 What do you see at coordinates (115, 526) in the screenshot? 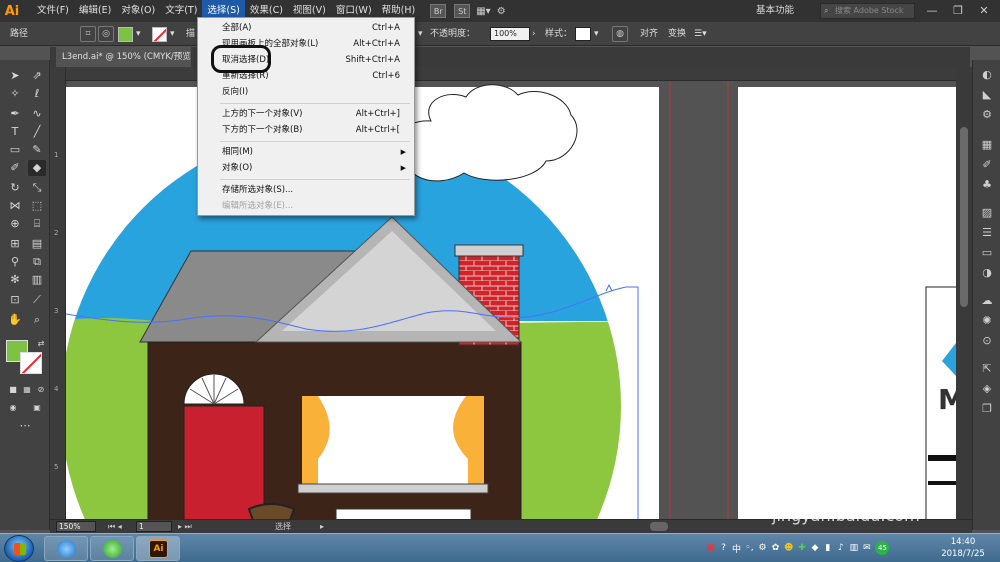
I see `first-artboard-icon: ⏮ ◂` at bounding box center [115, 526].